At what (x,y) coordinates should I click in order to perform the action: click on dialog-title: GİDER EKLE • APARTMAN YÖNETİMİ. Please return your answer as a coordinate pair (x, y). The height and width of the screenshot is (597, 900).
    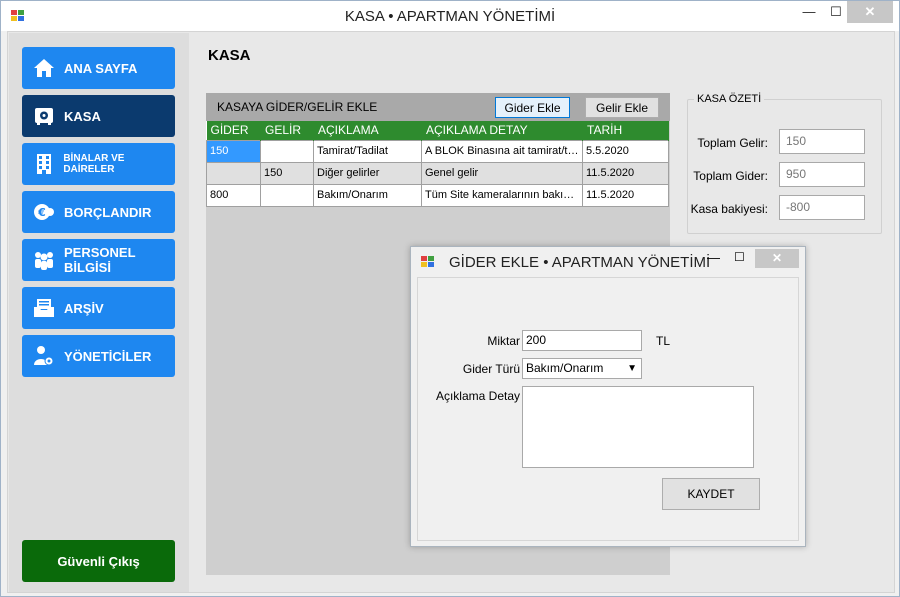
    Looking at the image, I should click on (580, 262).